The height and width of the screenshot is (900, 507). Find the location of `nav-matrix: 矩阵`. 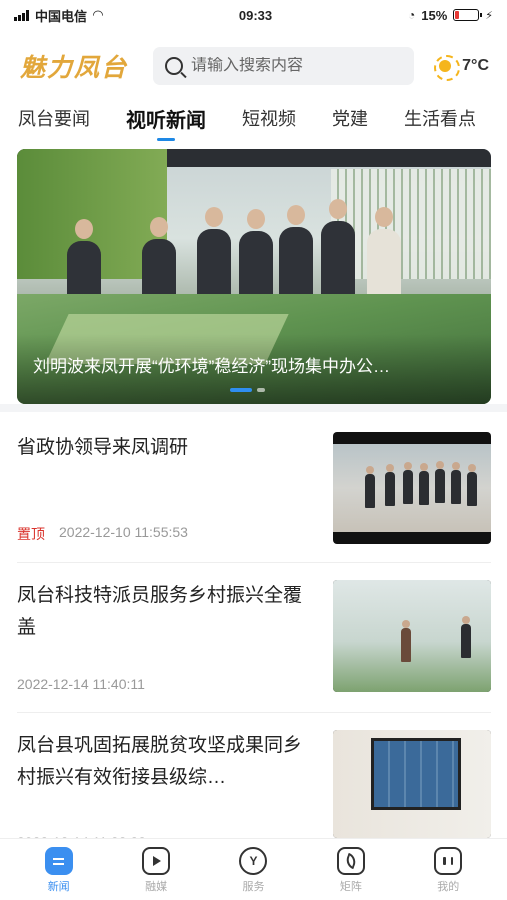

nav-matrix: 矩阵 is located at coordinates (351, 873).